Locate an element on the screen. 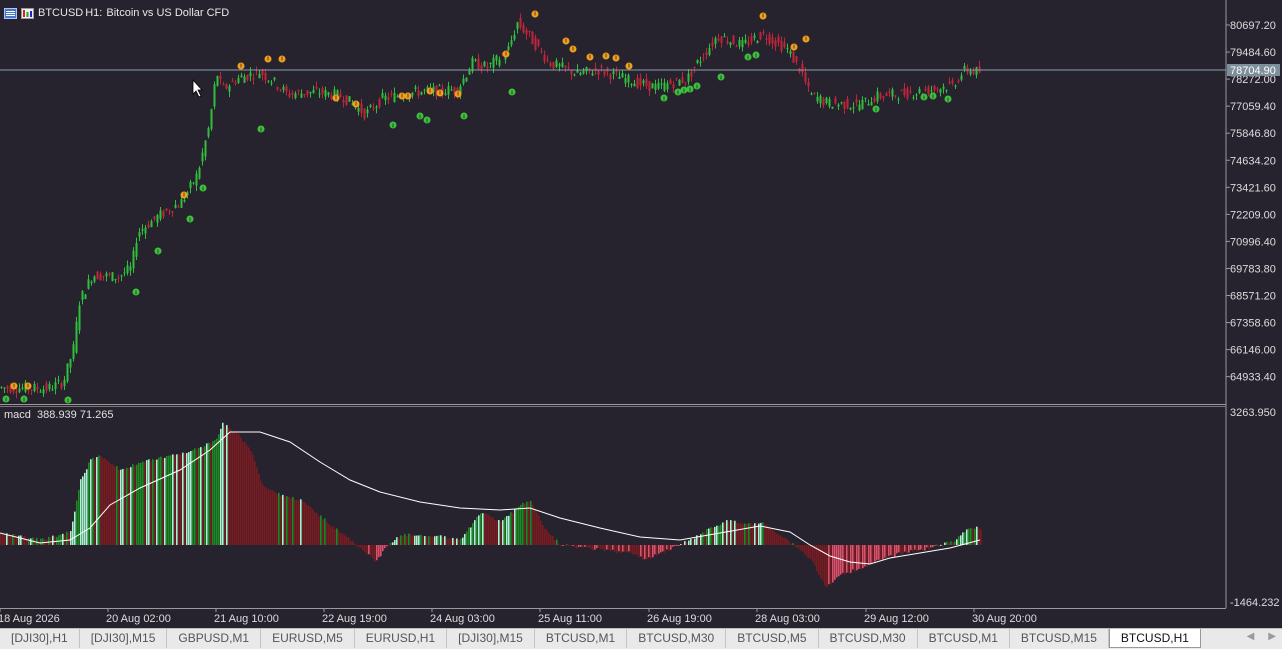 This screenshot has width=1282, height=649. macd-axis-bottom-label: -1464.232 is located at coordinates (1255, 603).